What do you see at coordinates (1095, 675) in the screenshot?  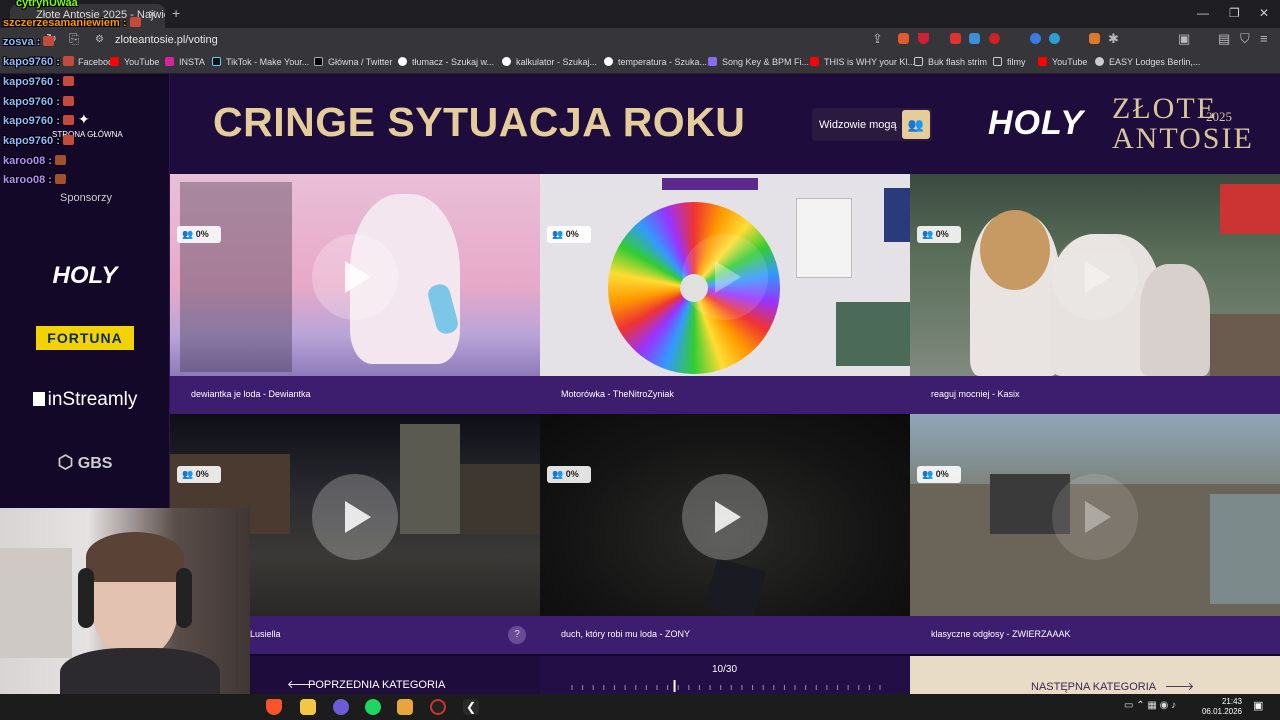 I see `next-category-button: NASTĘPNA KATEGORIA 🡒` at bounding box center [1095, 675].